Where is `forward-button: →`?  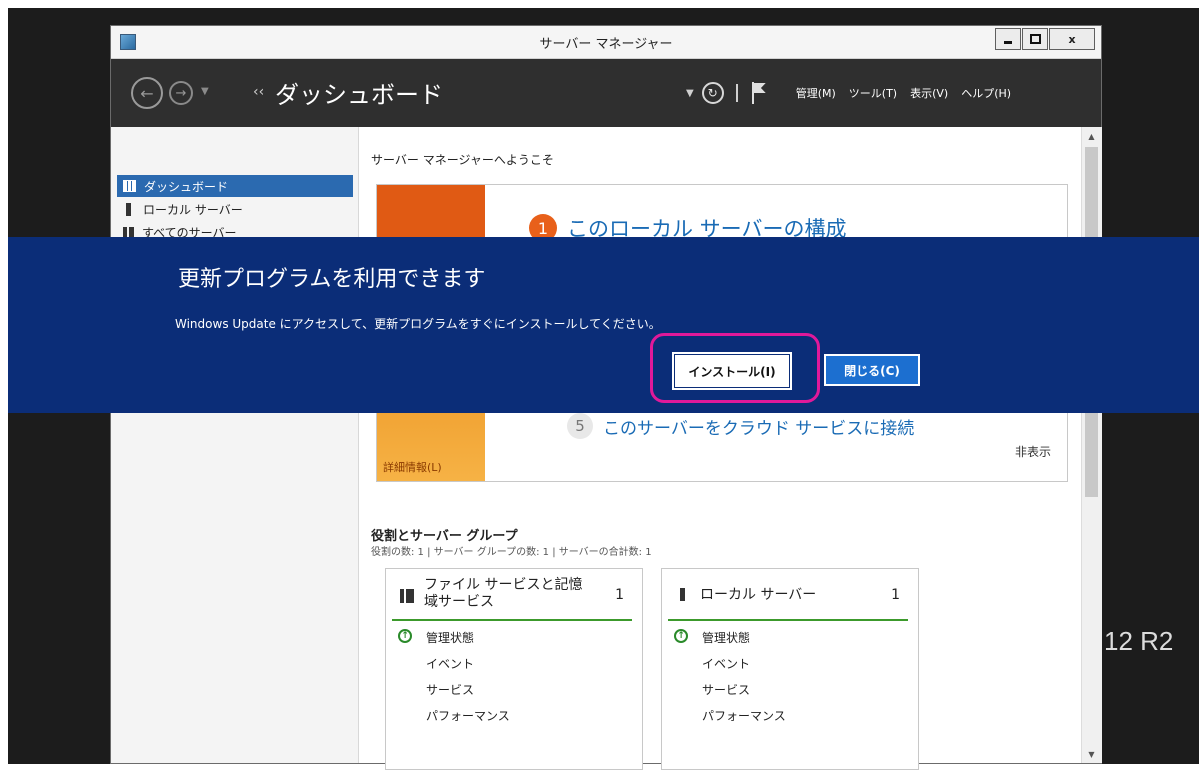
forward-button: → is located at coordinates (181, 93).